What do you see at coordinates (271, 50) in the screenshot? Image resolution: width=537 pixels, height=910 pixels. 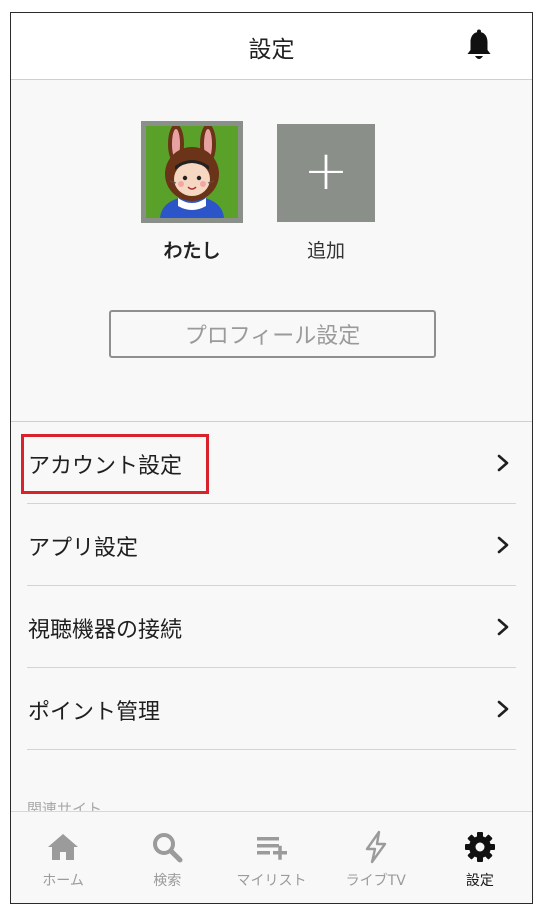 I see `page-title: 設定` at bounding box center [271, 50].